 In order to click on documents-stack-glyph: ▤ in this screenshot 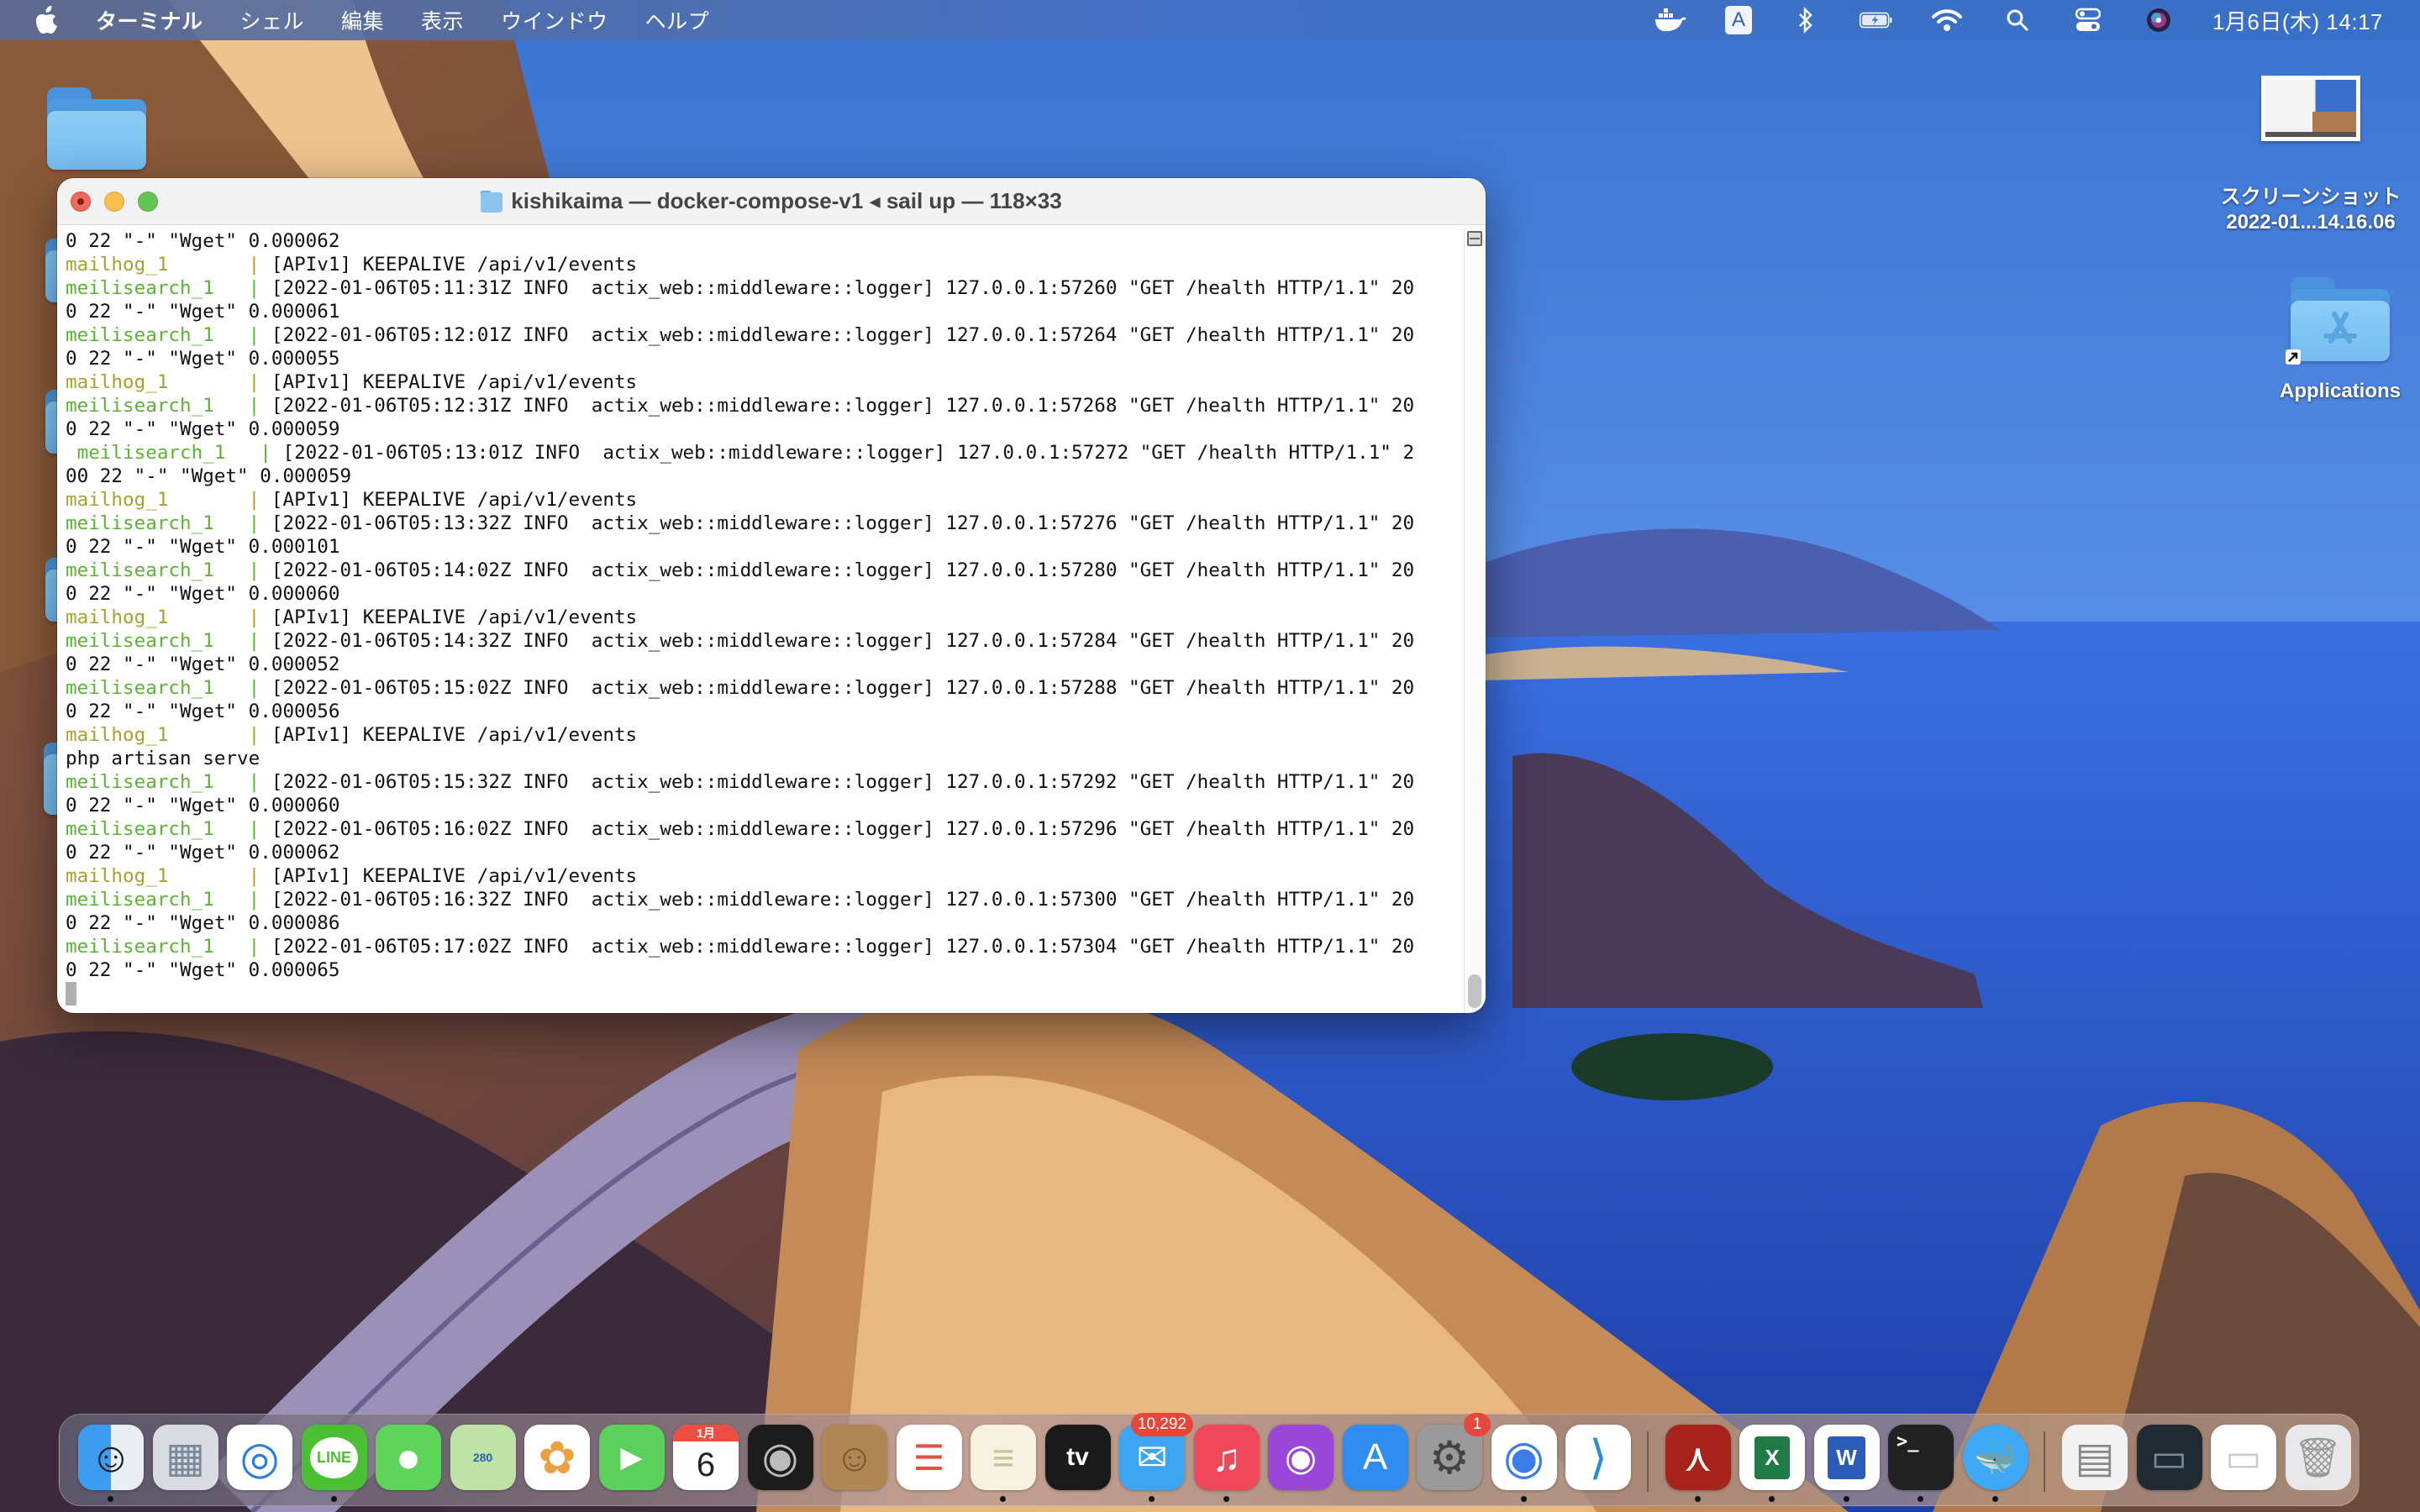, I will do `click(2095, 1457)`.